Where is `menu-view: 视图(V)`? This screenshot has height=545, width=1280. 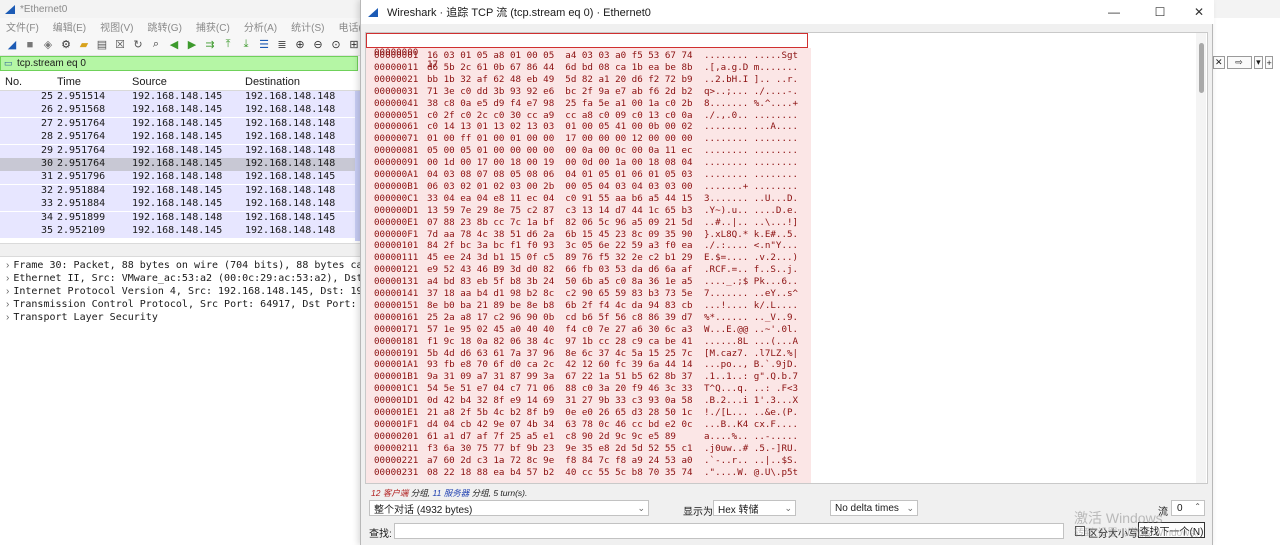 menu-view: 视图(V) is located at coordinates (116, 26).